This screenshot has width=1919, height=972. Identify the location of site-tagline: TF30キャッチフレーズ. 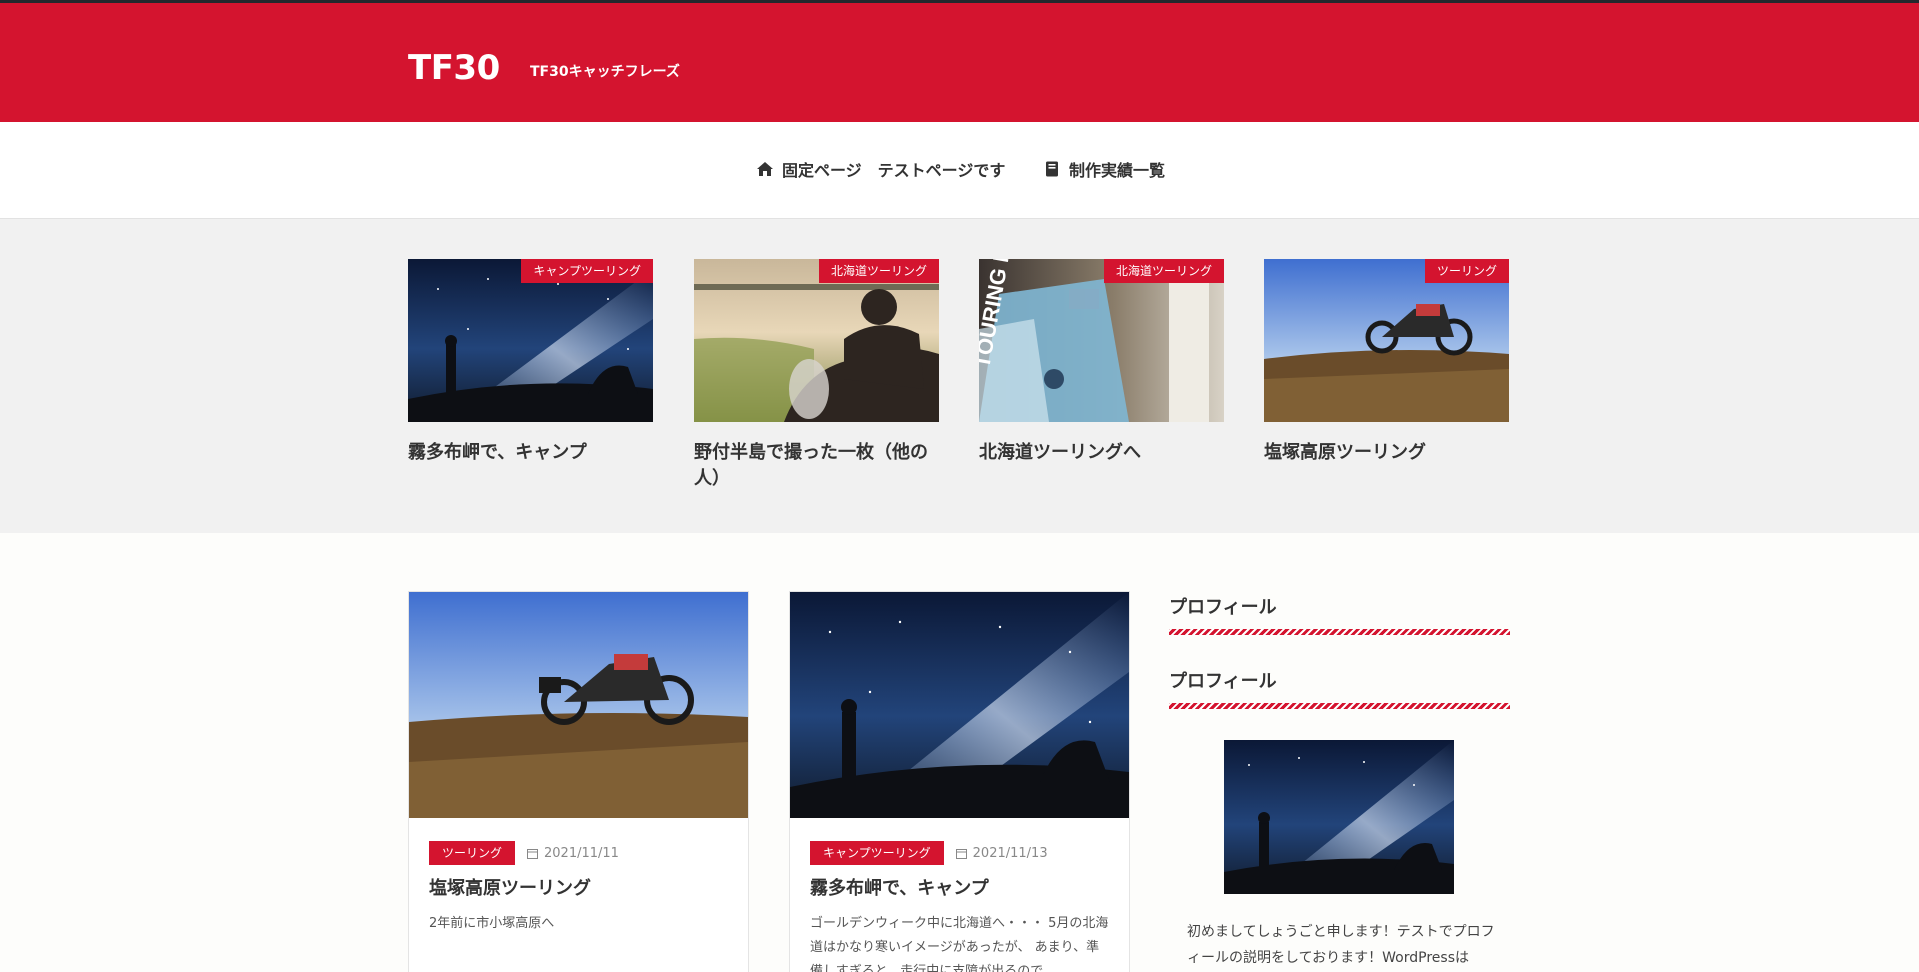
(605, 72).